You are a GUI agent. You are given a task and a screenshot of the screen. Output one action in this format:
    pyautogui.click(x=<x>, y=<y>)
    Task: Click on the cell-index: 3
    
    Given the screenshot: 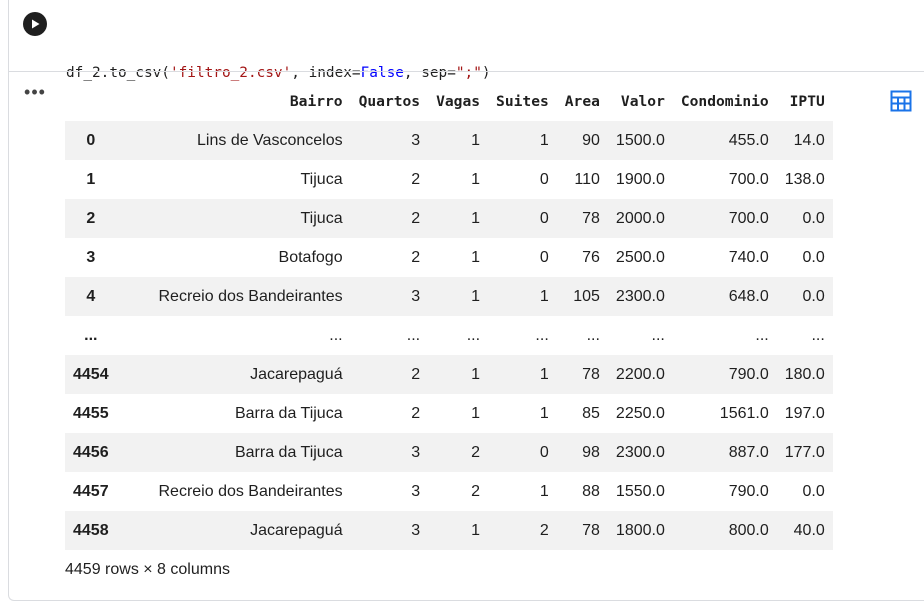 What is the action you would take?
    pyautogui.click(x=91, y=257)
    